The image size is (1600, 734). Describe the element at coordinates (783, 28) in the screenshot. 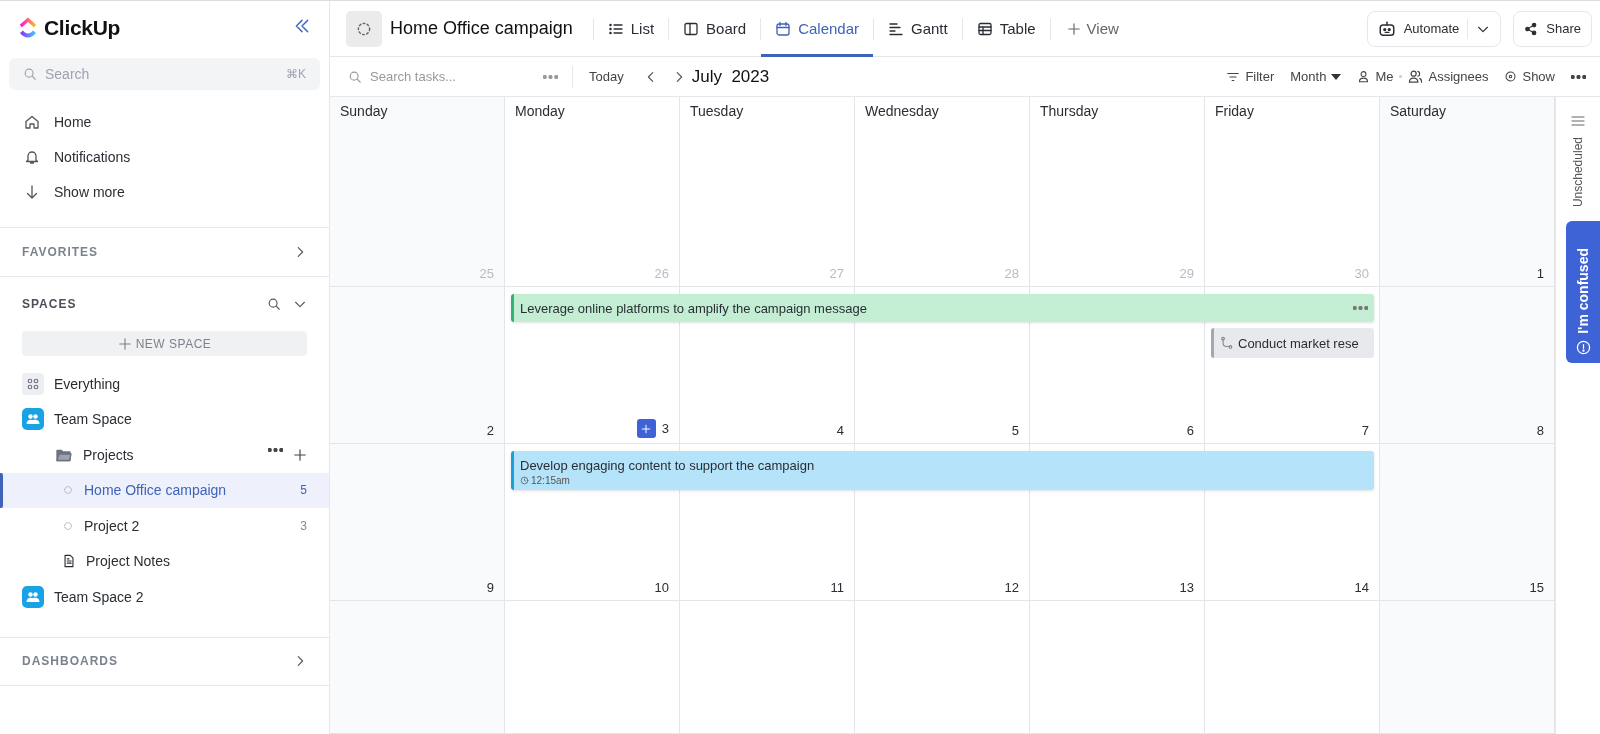

I see `calendar-icon` at that location.